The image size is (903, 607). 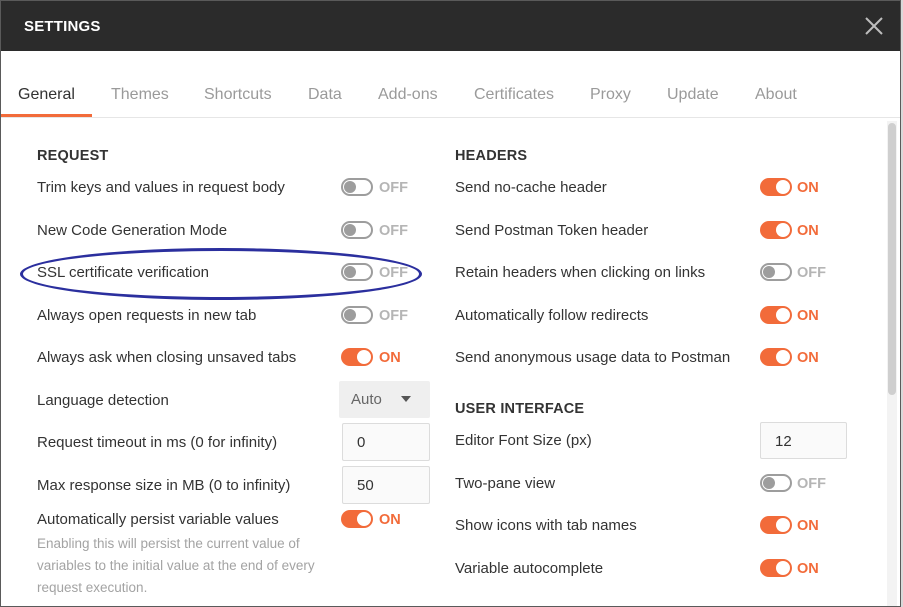 What do you see at coordinates (357, 519) in the screenshot?
I see `persist-variables-toggle` at bounding box center [357, 519].